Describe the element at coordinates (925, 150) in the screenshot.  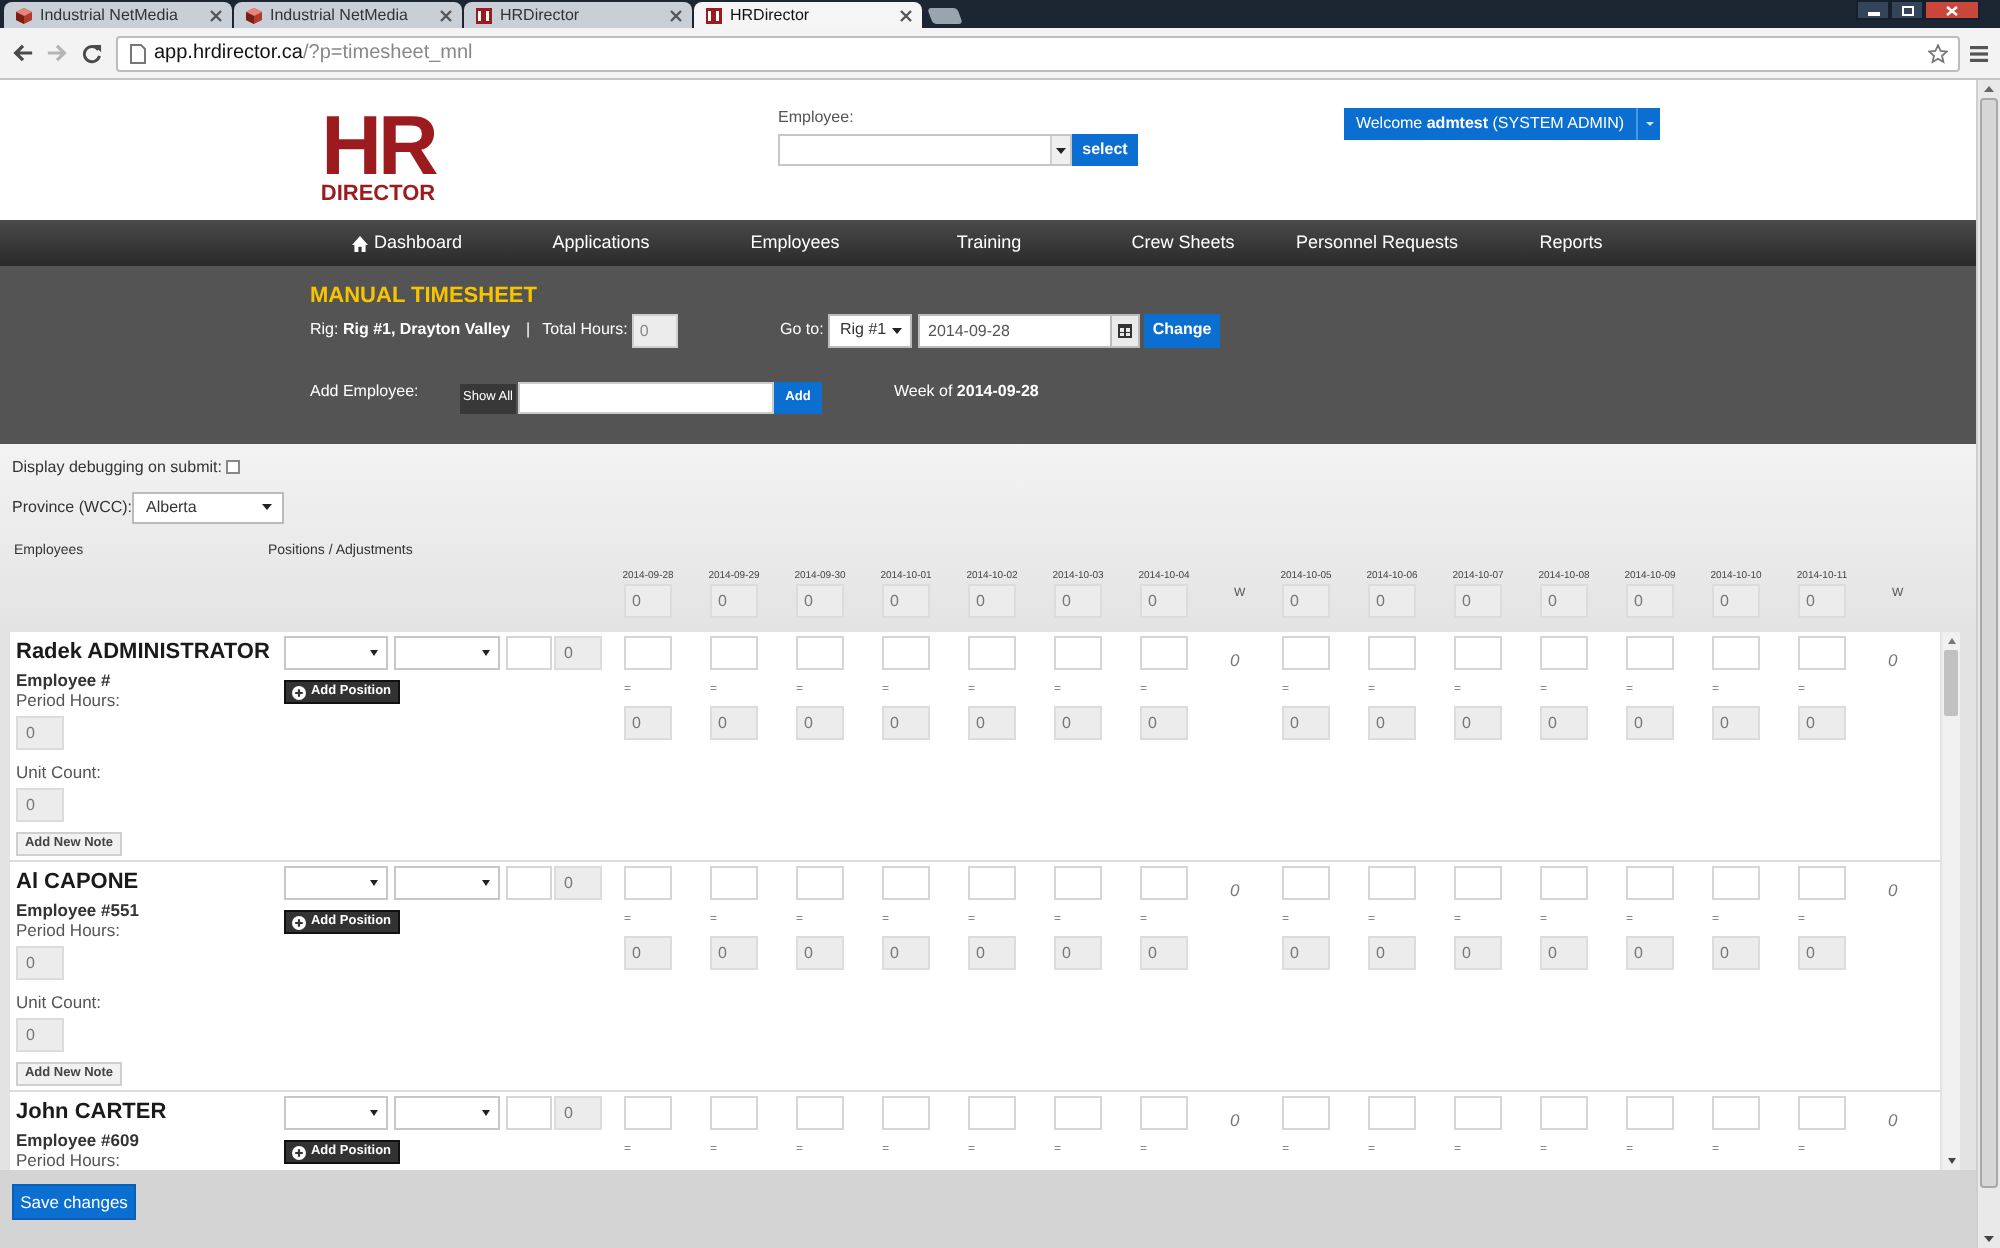
I see `employee-dropdown` at that location.